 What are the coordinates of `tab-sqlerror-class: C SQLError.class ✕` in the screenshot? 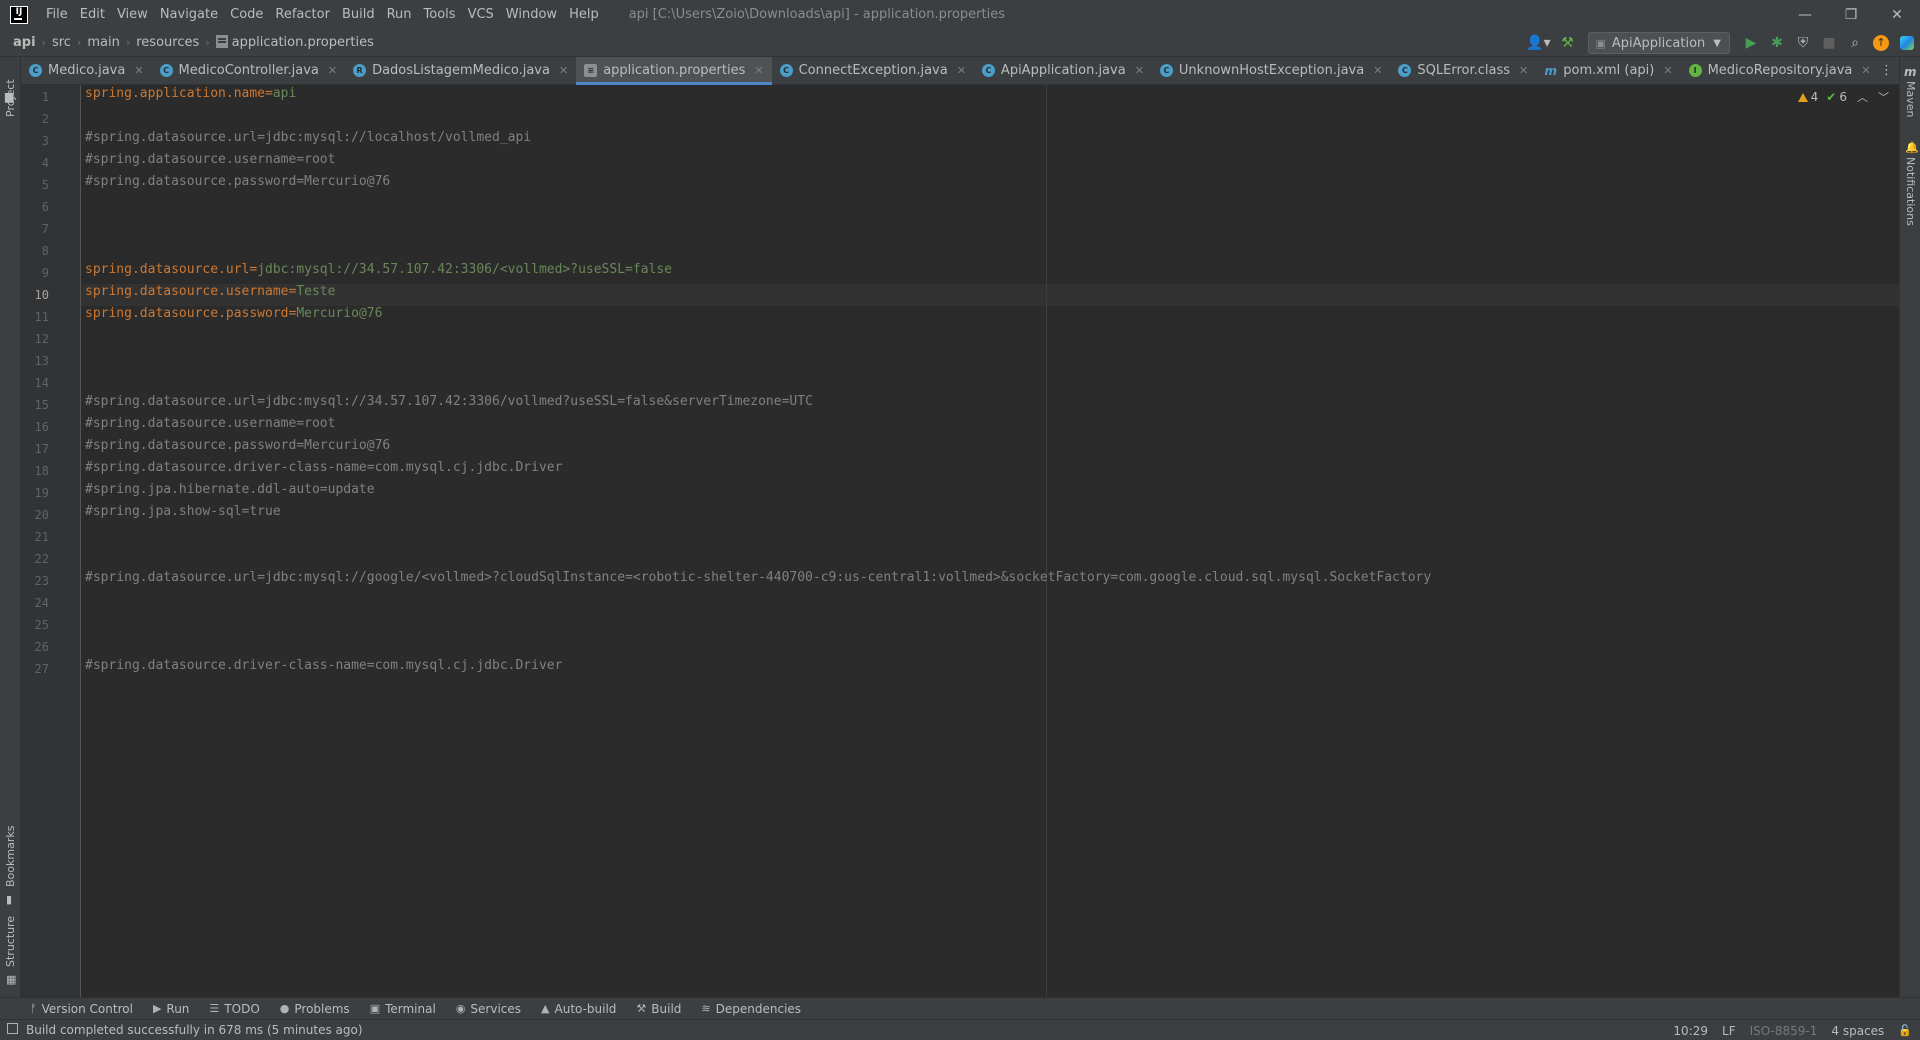 It's located at (1463, 70).